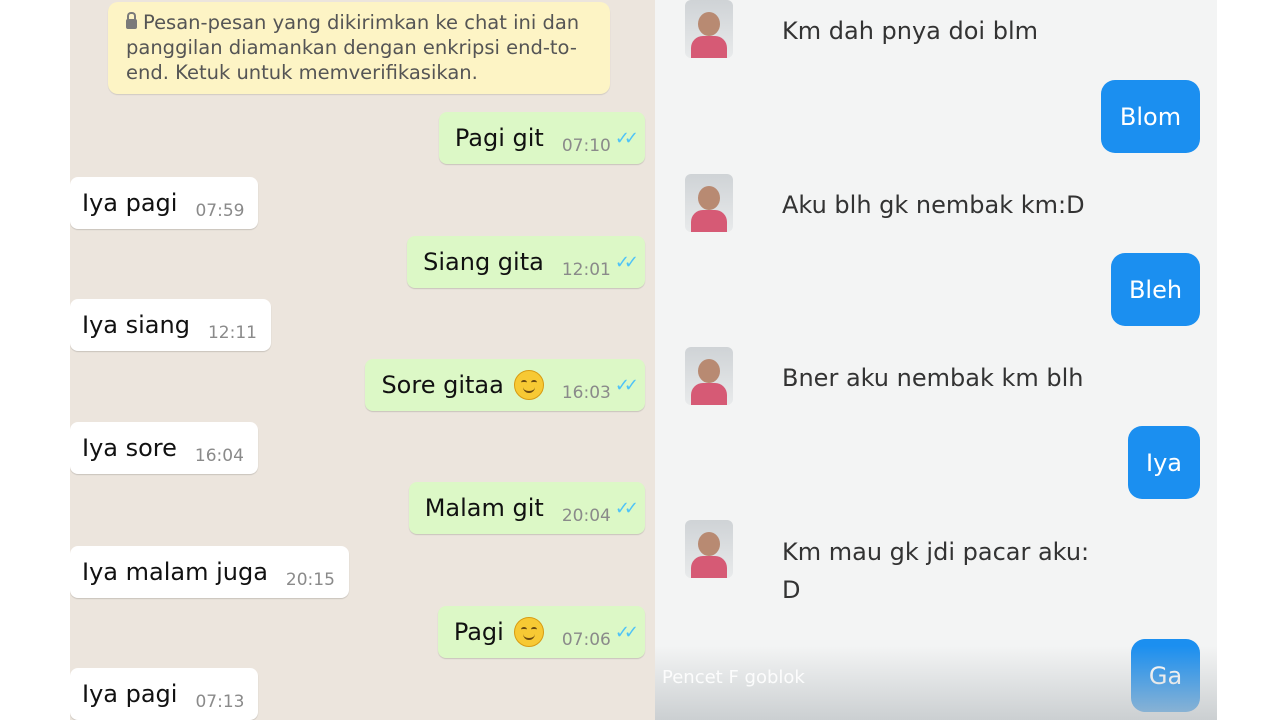 This screenshot has height=720, width=1280. What do you see at coordinates (220, 211) in the screenshot?
I see `message-time: 07:59` at bounding box center [220, 211].